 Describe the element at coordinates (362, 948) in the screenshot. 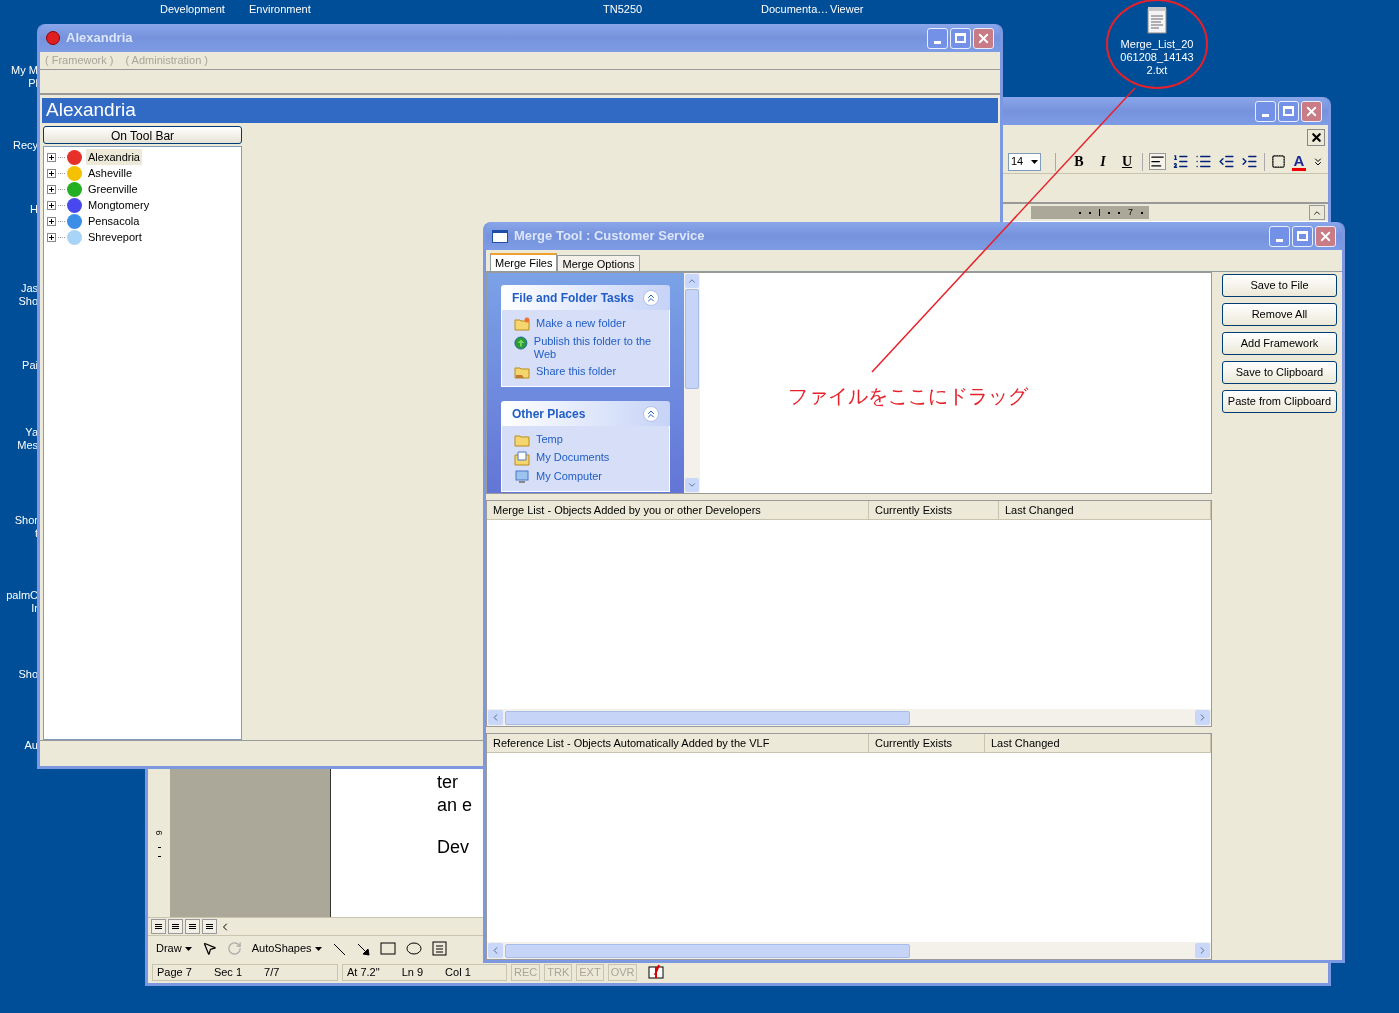

I see `arrow-tool-icon` at that location.